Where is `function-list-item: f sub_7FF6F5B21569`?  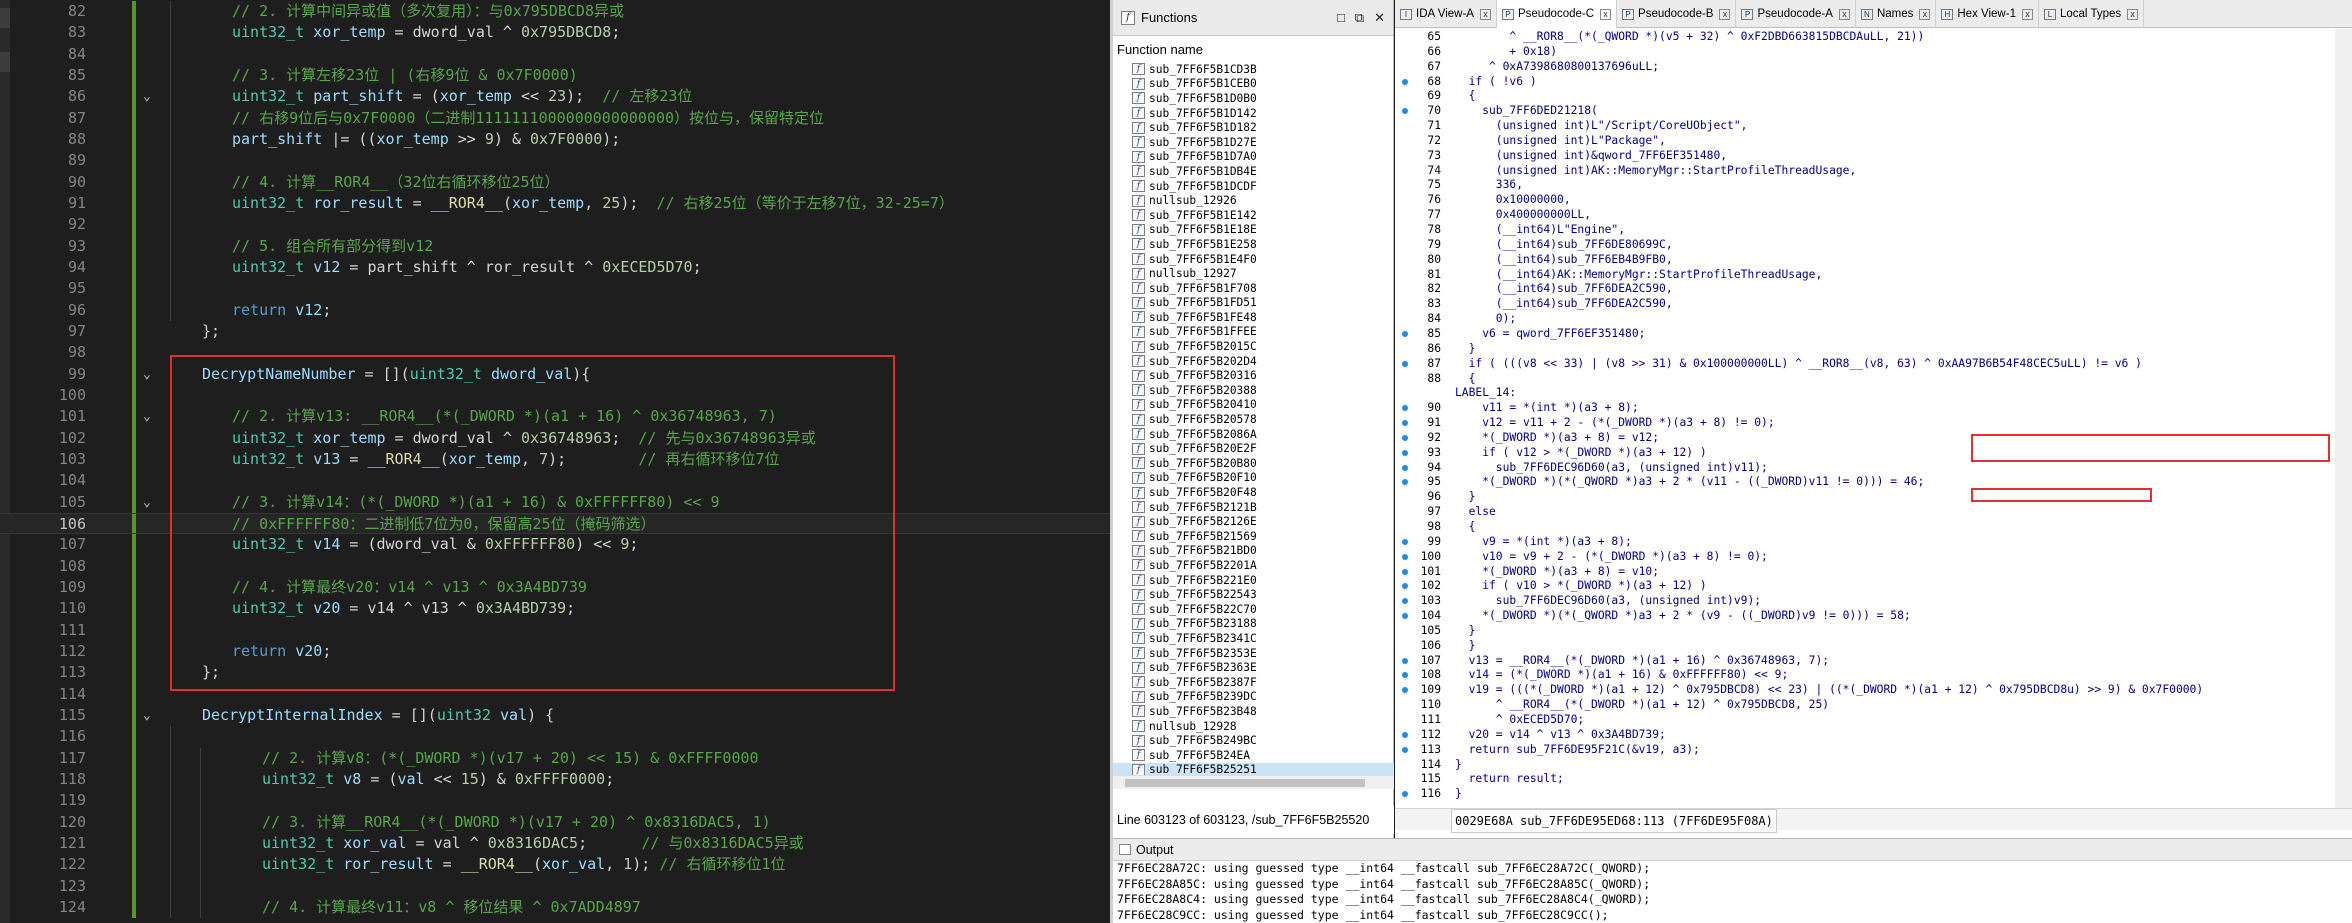
function-list-item: f sub_7FF6F5B21569 is located at coordinates (1253, 536).